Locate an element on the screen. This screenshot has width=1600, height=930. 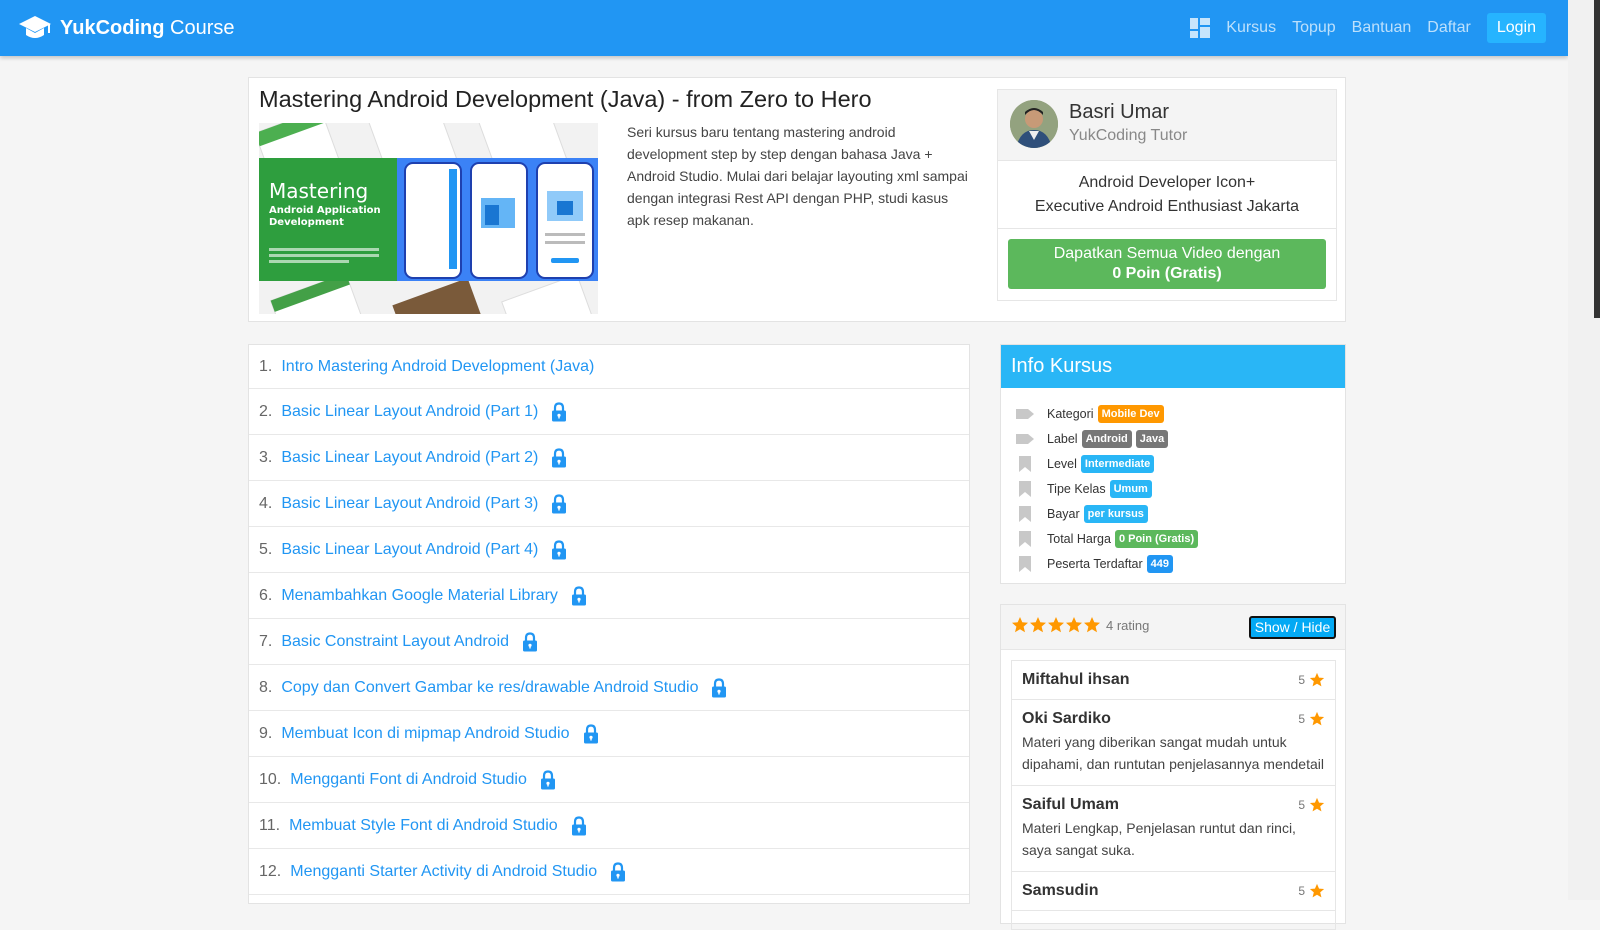
lesson-title-link: Menambahkan Google Material Library is located at coordinates (419, 596).